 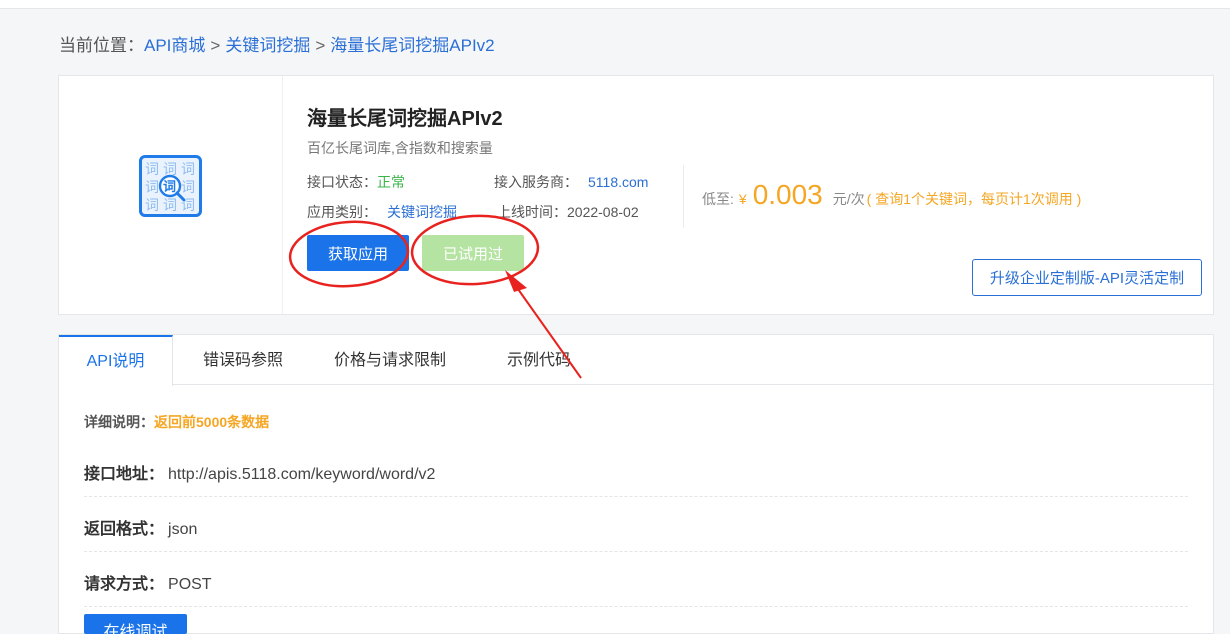 What do you see at coordinates (382, 212) in the screenshot?
I see `category-info: 应用类别： 关键词挖掘` at bounding box center [382, 212].